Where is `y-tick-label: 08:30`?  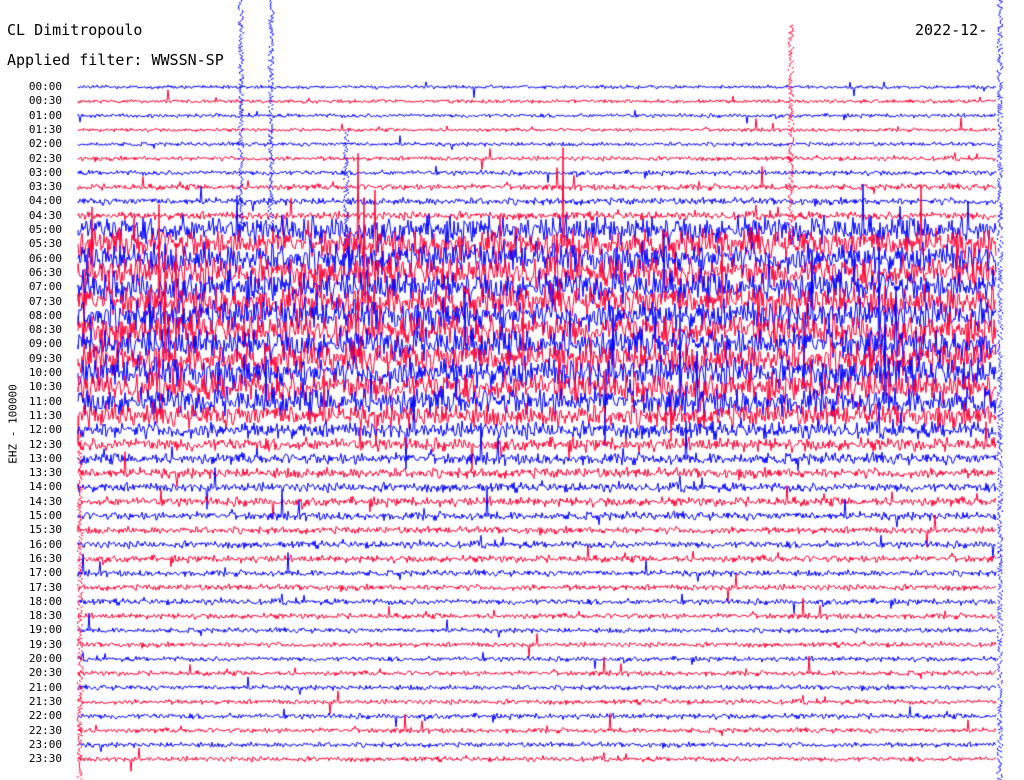 y-tick-label: 08:30 is located at coordinates (45, 330).